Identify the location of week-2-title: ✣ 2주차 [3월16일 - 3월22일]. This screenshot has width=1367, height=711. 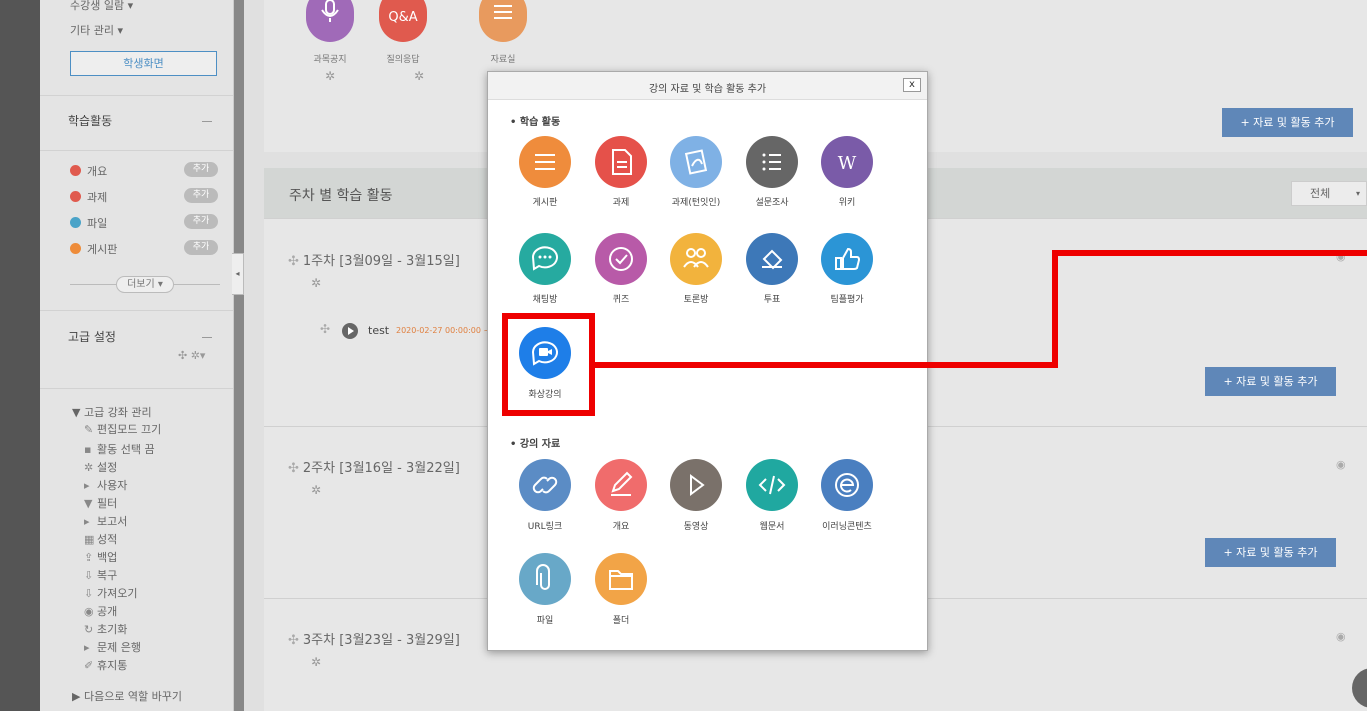
(374, 466).